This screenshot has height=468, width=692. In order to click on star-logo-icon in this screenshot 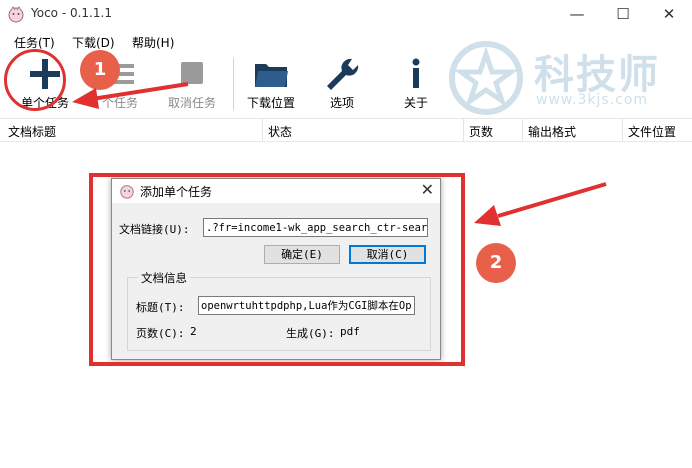, I will do `click(486, 78)`.